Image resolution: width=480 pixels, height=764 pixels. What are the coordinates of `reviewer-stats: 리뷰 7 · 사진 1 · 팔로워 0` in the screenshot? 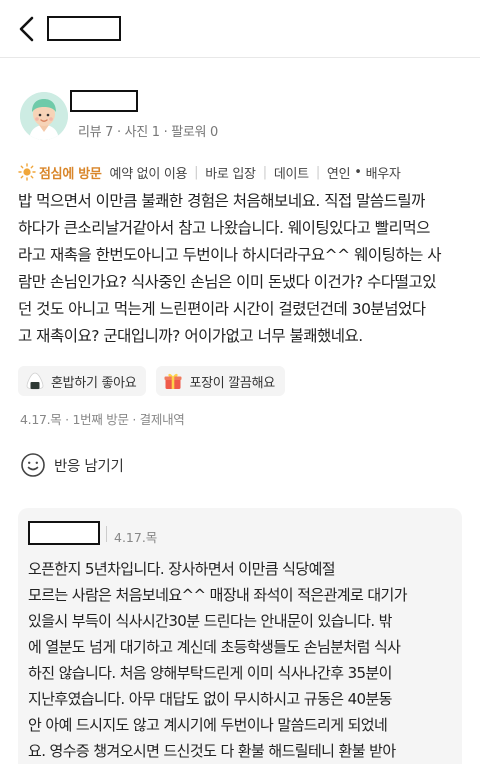 It's located at (148, 132).